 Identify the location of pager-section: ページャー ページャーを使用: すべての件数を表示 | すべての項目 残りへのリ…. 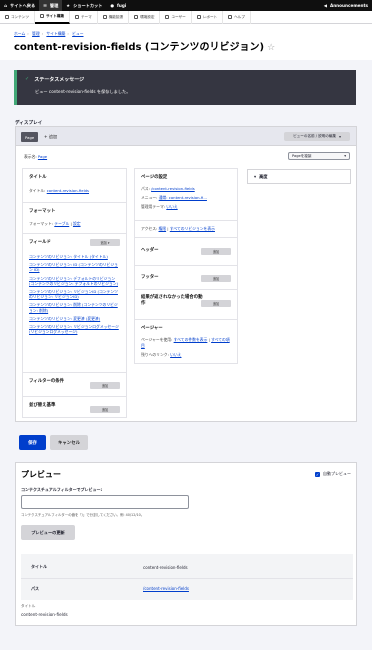
(185, 341).